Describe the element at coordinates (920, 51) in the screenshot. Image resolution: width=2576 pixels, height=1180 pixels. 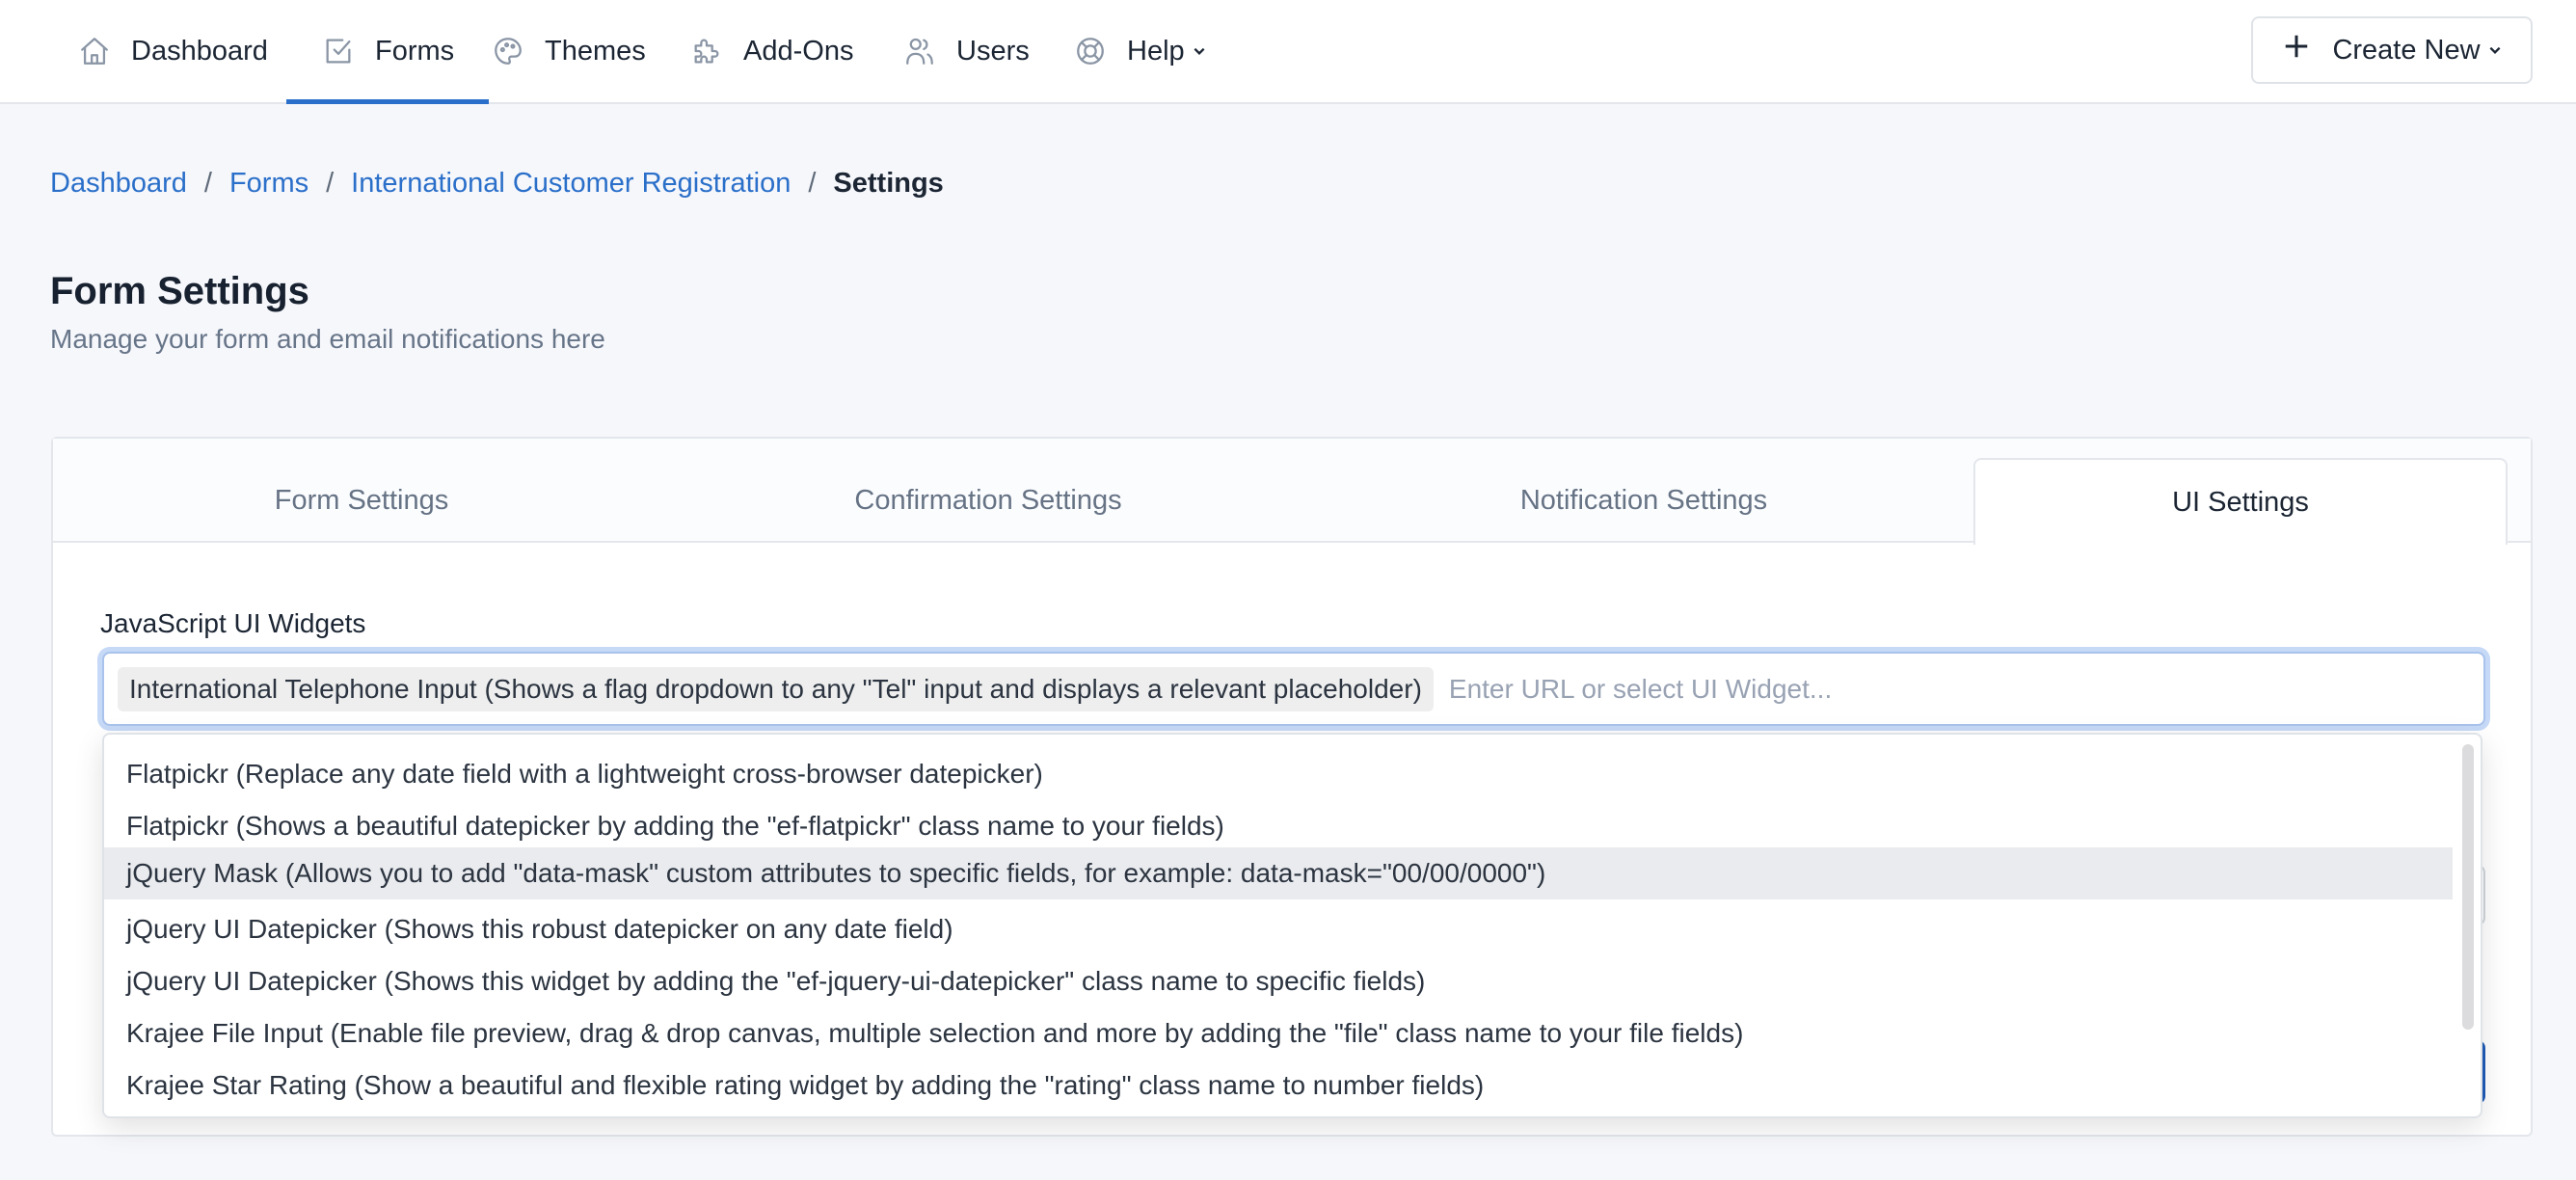
I see `users-icon` at that location.